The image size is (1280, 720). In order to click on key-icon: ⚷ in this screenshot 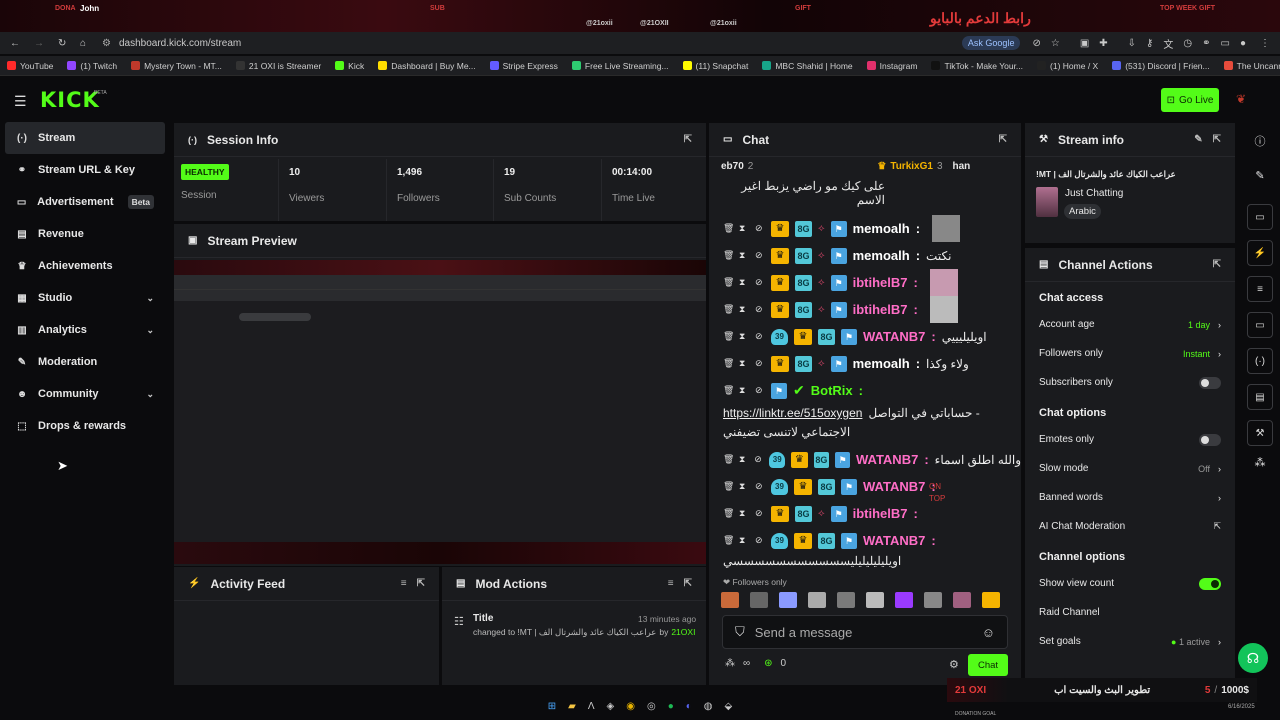, I will do `click(1149, 43)`.